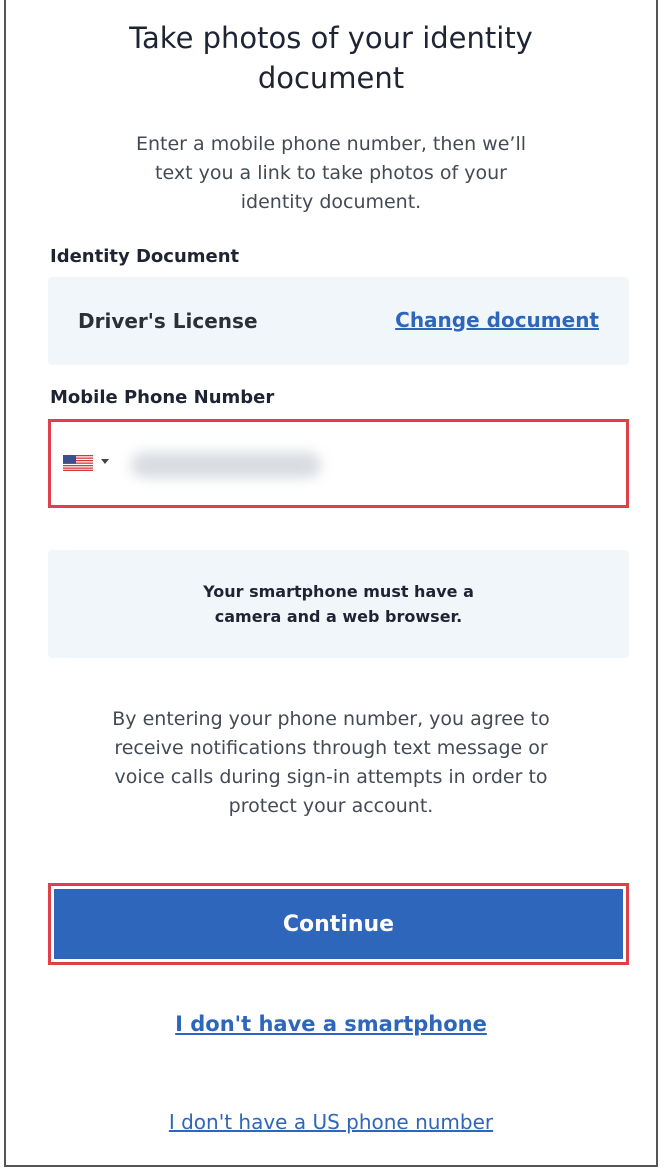  I want to click on chevron-down-icon, so click(105, 461).